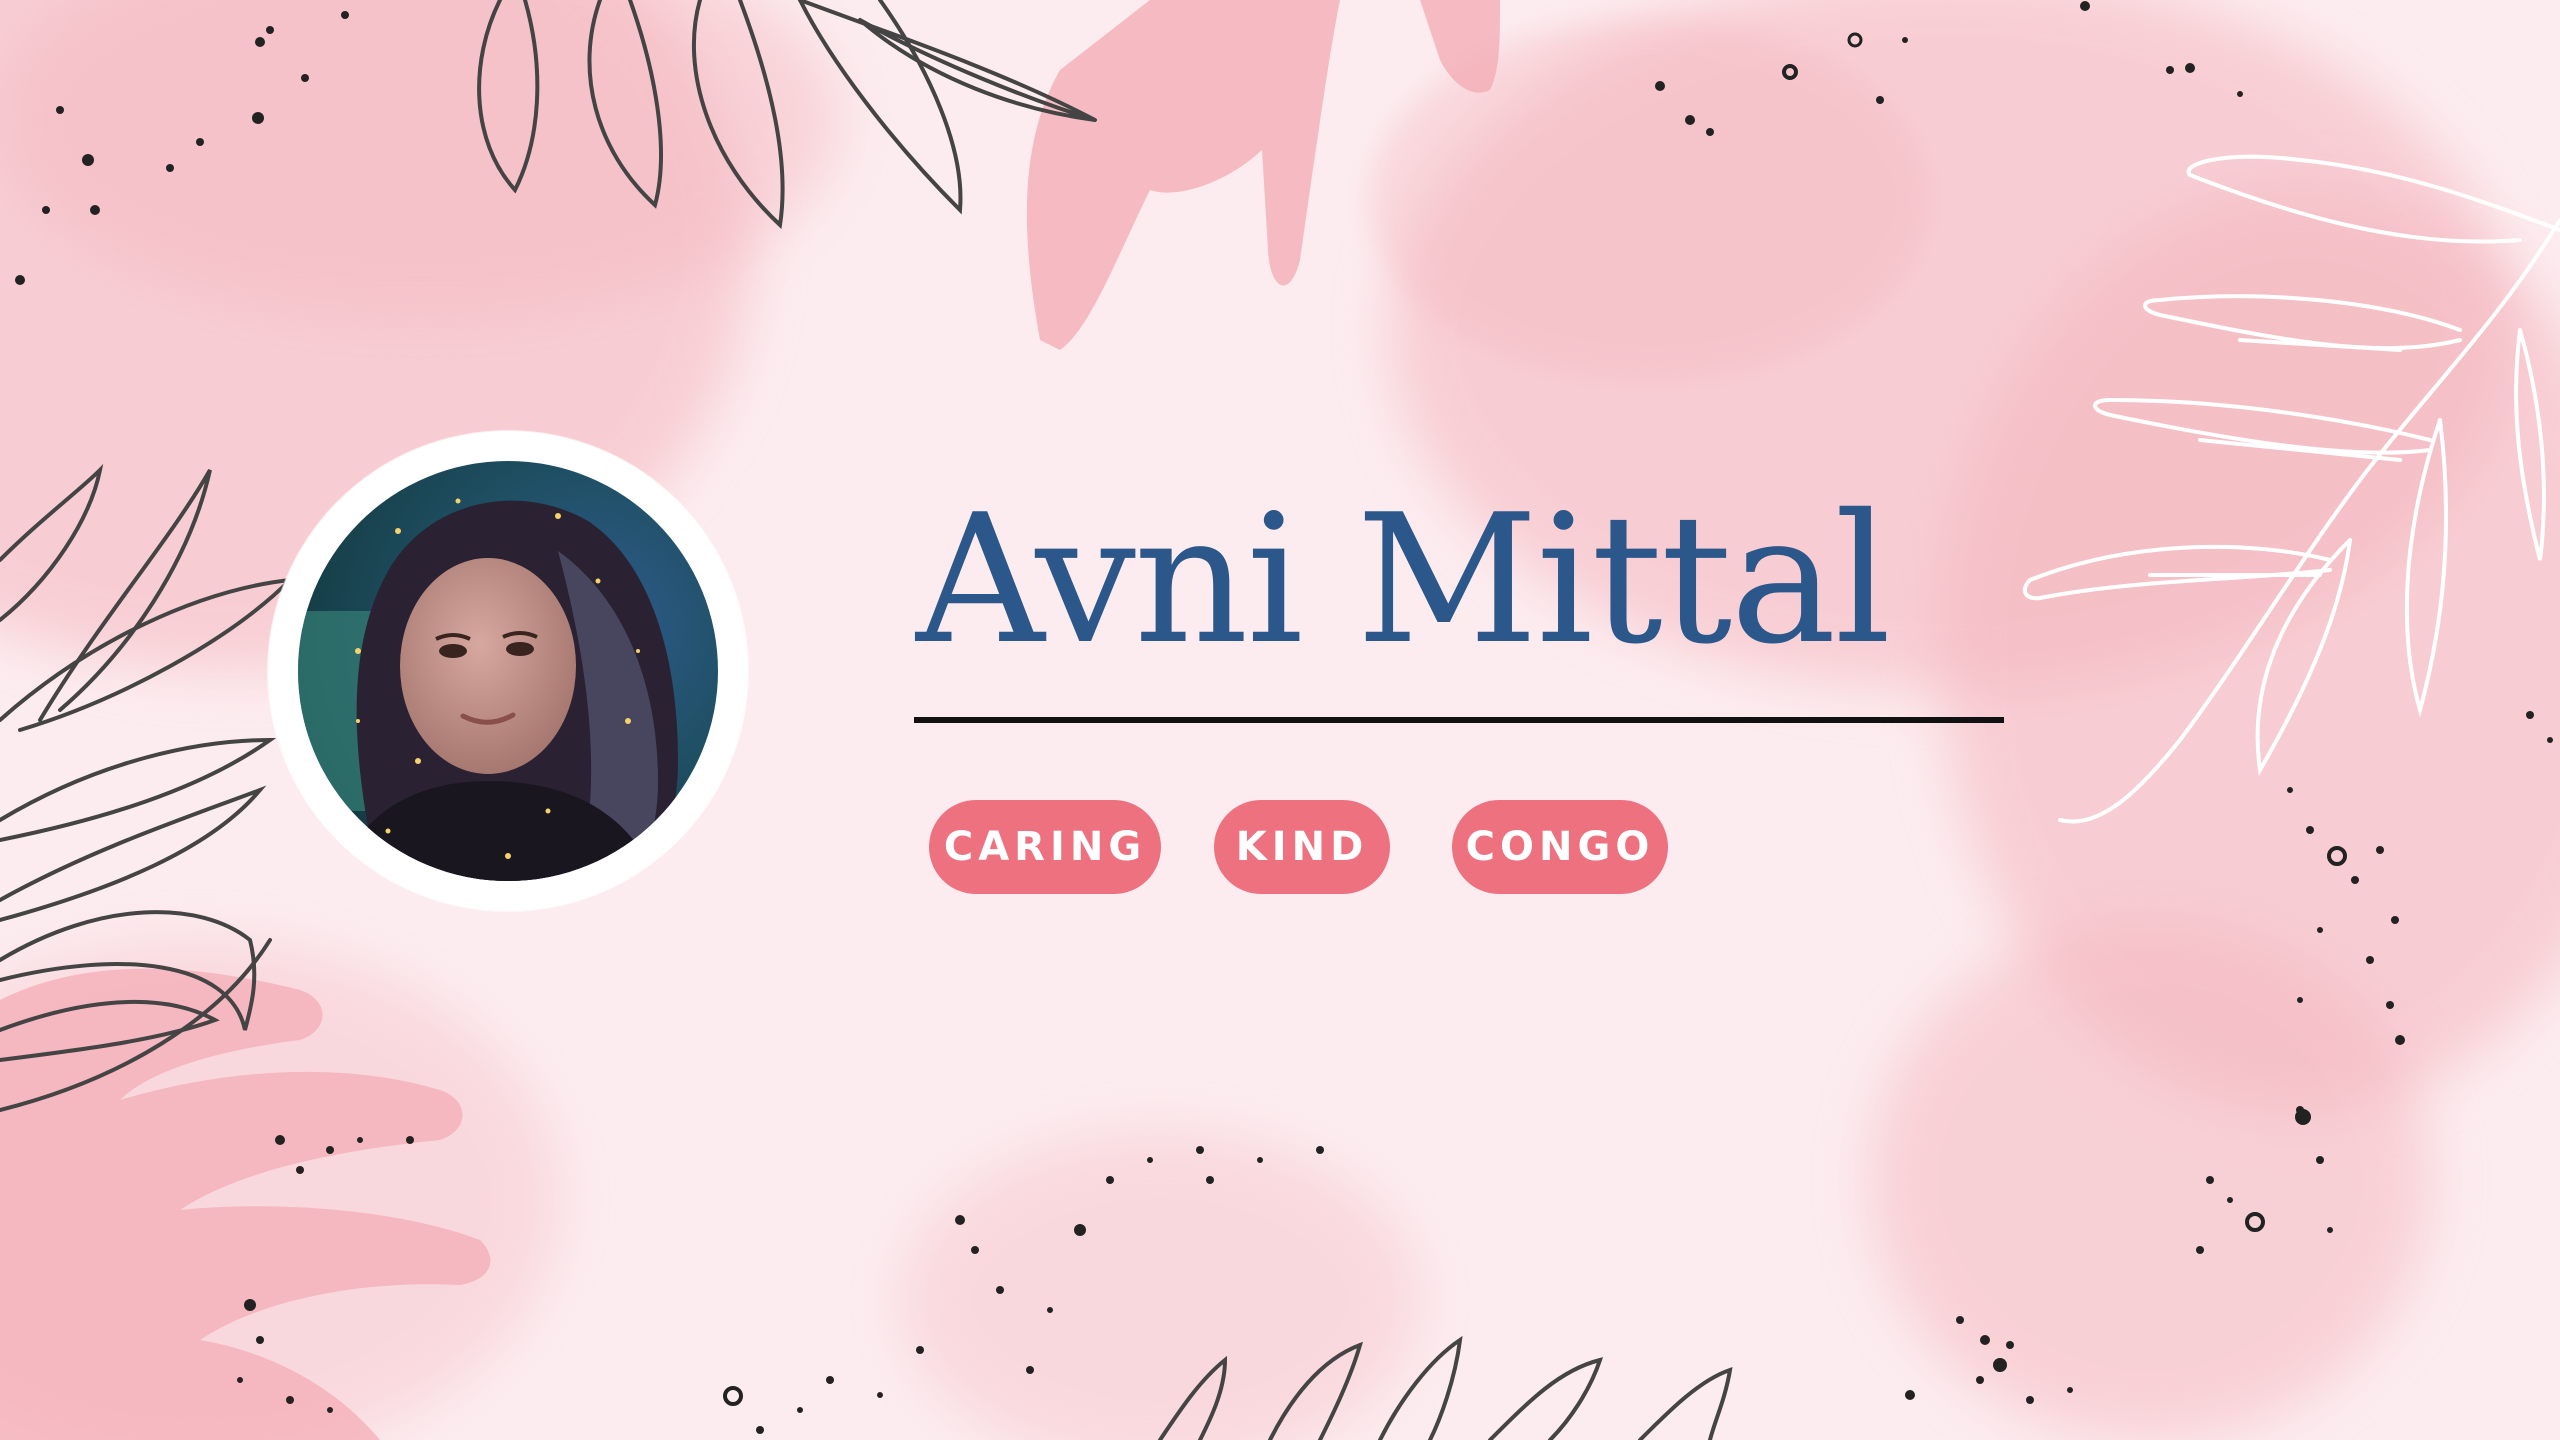 This screenshot has width=2560, height=1440. What do you see at coordinates (1045, 847) in the screenshot?
I see `tag-caring: CARING` at bounding box center [1045, 847].